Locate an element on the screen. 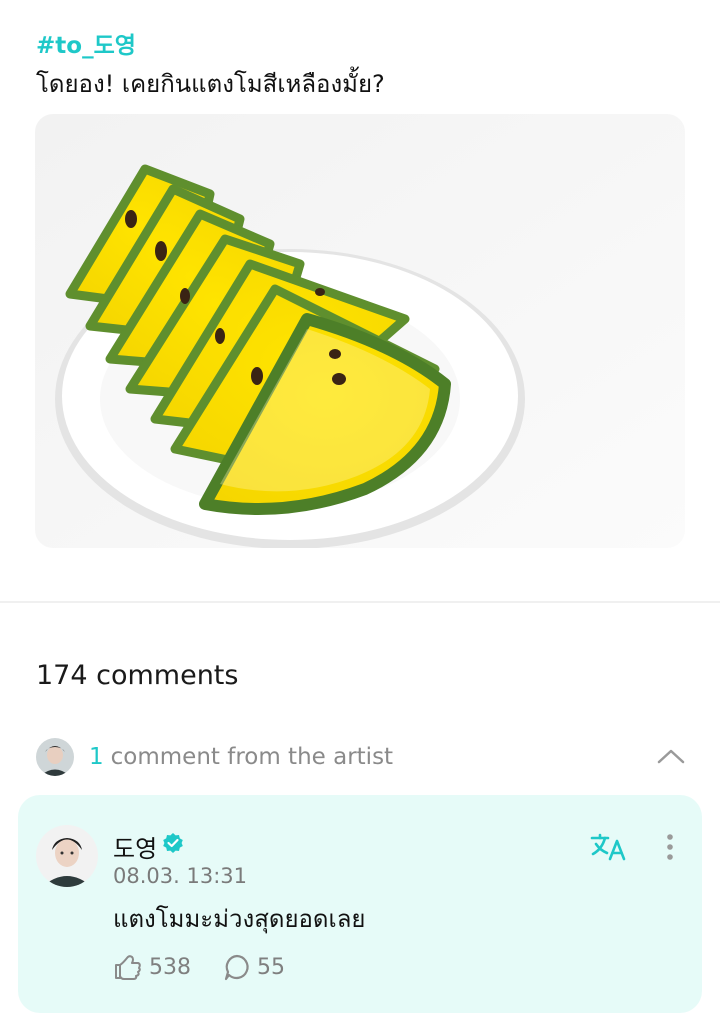  like-icon is located at coordinates (128, 967).